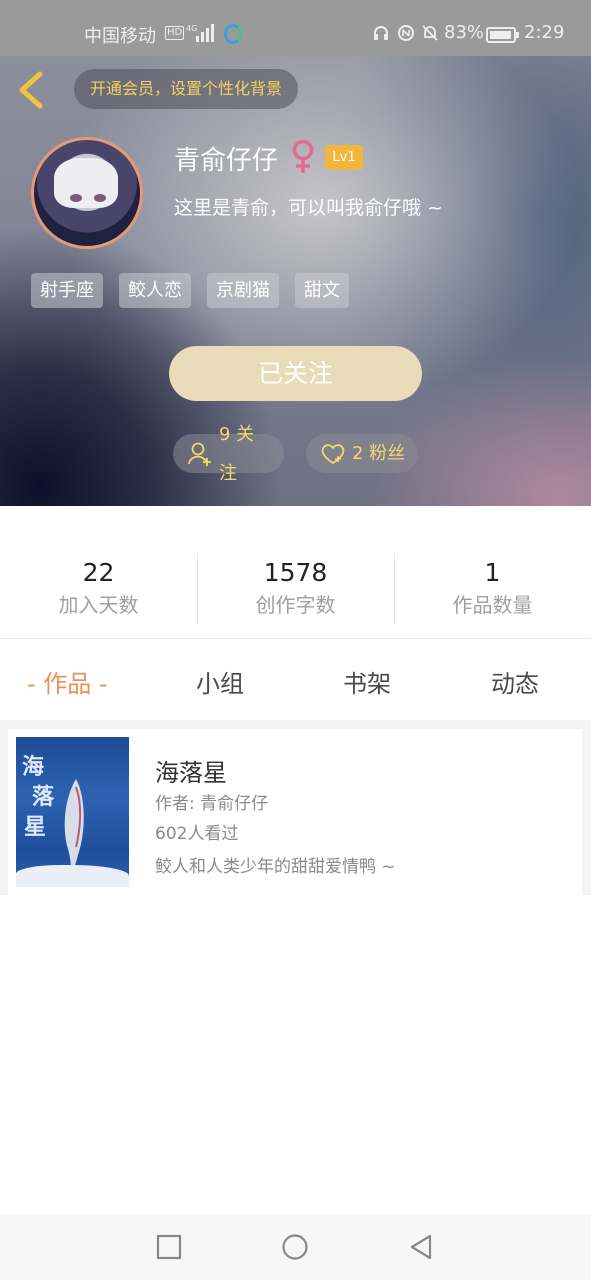 The width and height of the screenshot is (591, 1280). I want to click on back-icon, so click(421, 1247).